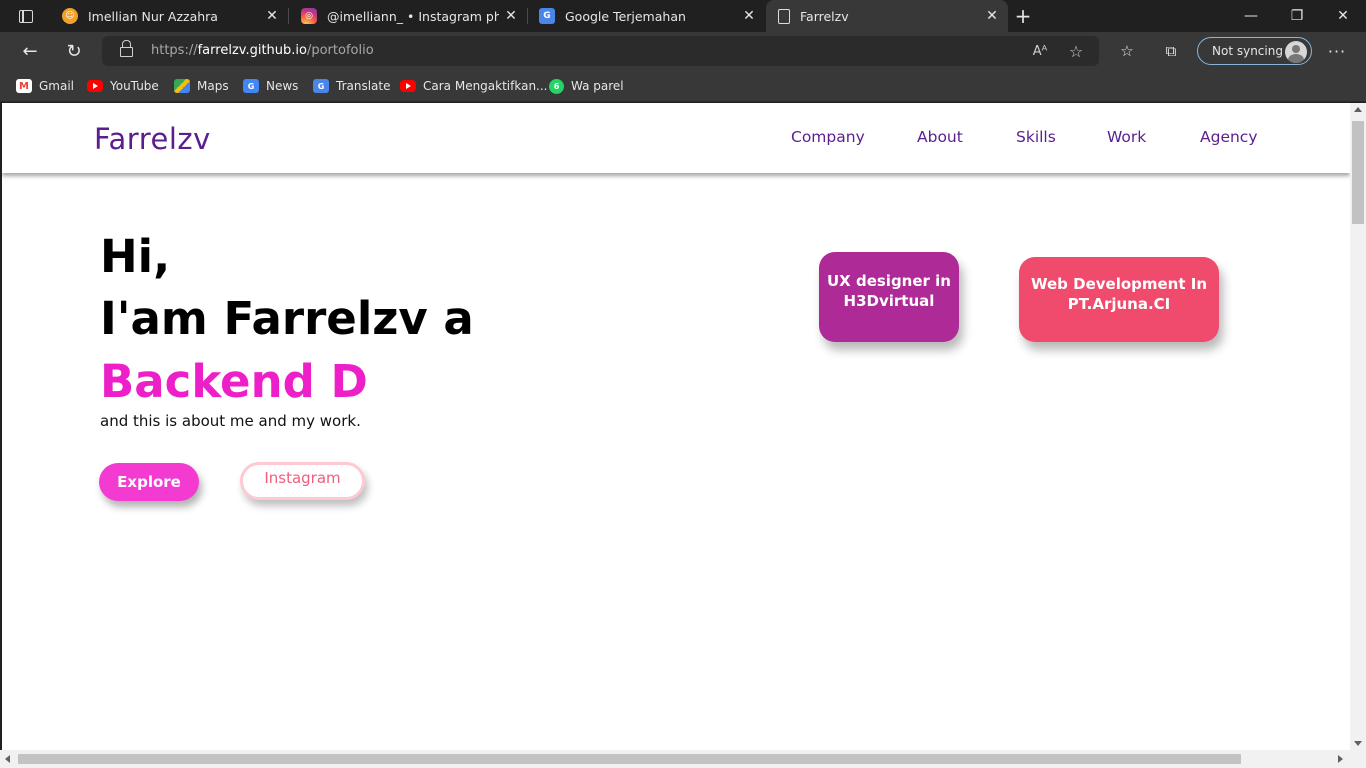 The image size is (1366, 768). What do you see at coordinates (126, 48) in the screenshot?
I see `lock-icon` at bounding box center [126, 48].